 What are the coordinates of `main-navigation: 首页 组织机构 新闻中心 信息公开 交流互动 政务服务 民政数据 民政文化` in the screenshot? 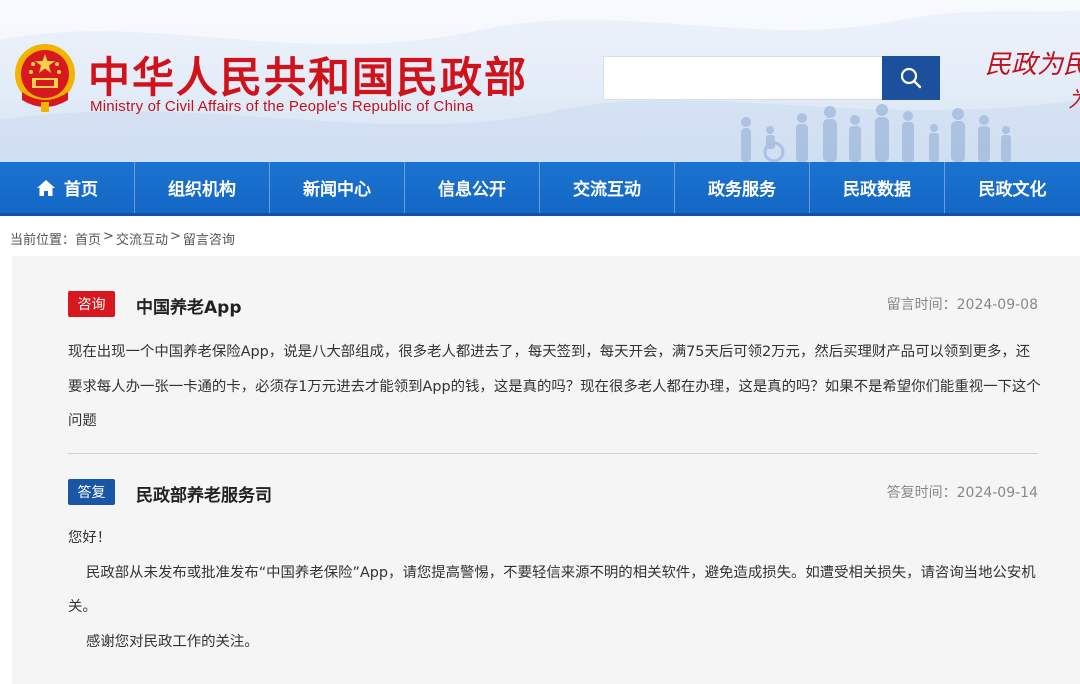 It's located at (540, 189).